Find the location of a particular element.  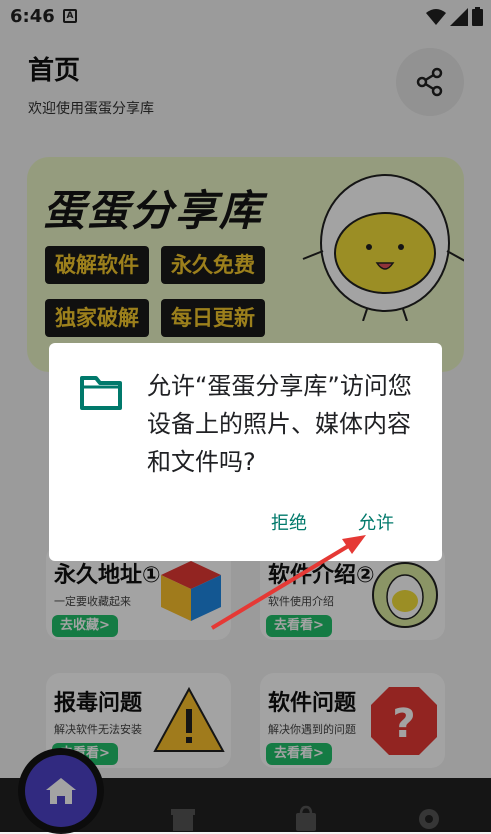

dialog-message: 允许“蛋蛋分享库”访问您设备上的照片、媒体内容和文件吗? is located at coordinates (279, 424).